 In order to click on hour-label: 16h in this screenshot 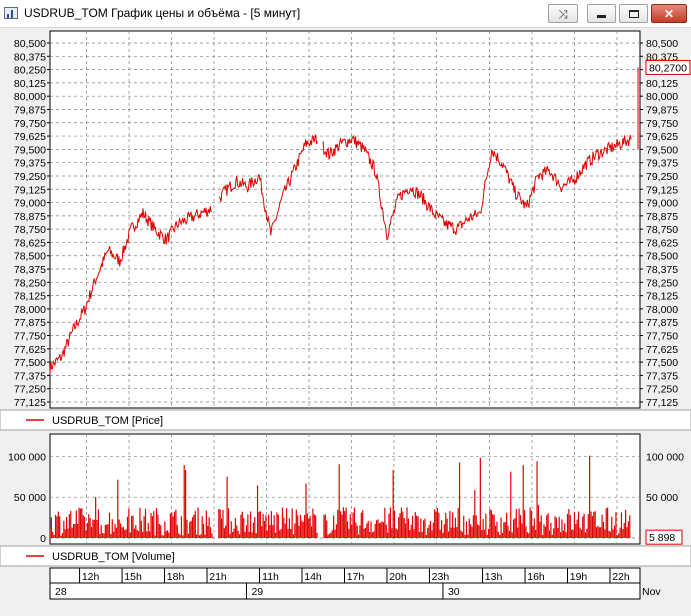, I will do `click(536, 577)`.